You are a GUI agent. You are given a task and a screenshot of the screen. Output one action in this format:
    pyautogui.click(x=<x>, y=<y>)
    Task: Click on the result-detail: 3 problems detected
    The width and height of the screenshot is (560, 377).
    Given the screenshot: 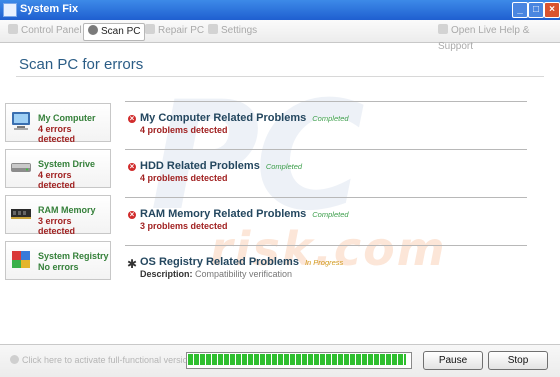 What is the action you would take?
    pyautogui.click(x=184, y=226)
    